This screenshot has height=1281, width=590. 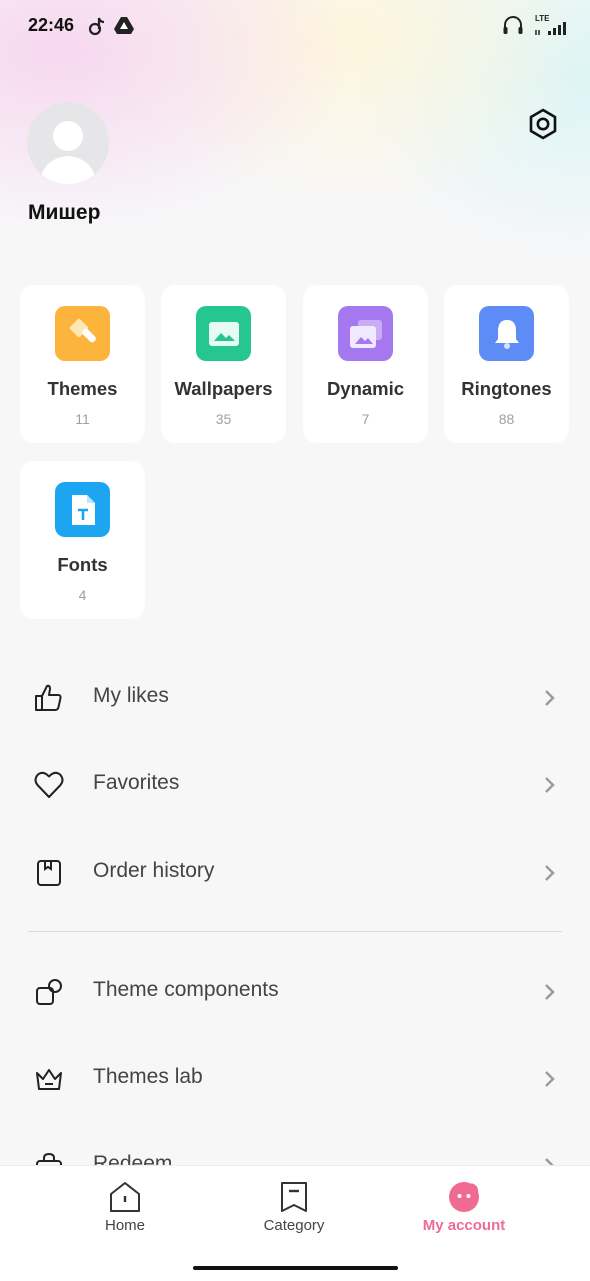 I want to click on menu-item-themes-lab: Themes lab, so click(x=295, y=1079).